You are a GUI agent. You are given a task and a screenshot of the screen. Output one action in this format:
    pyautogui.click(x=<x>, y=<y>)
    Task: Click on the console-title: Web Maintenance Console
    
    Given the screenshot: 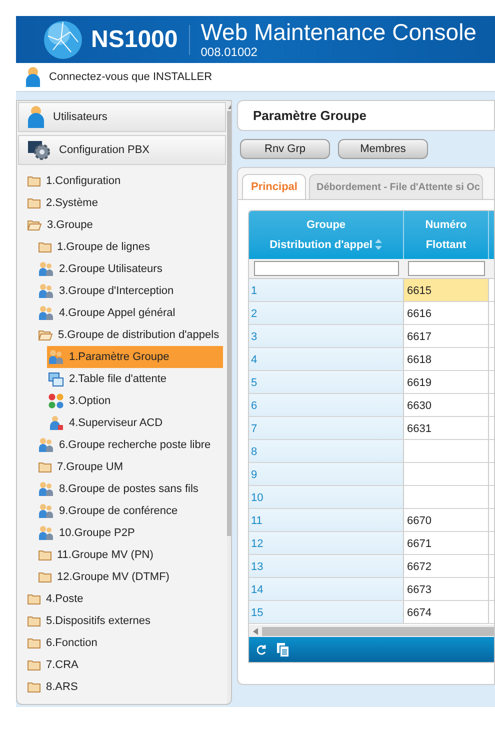 What is the action you would take?
    pyautogui.click(x=338, y=32)
    